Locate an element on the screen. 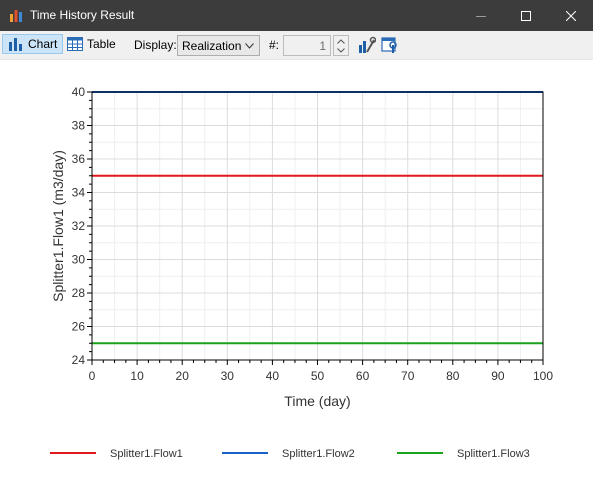 The width and height of the screenshot is (593, 480). realization-number-value: 1 is located at coordinates (322, 46).